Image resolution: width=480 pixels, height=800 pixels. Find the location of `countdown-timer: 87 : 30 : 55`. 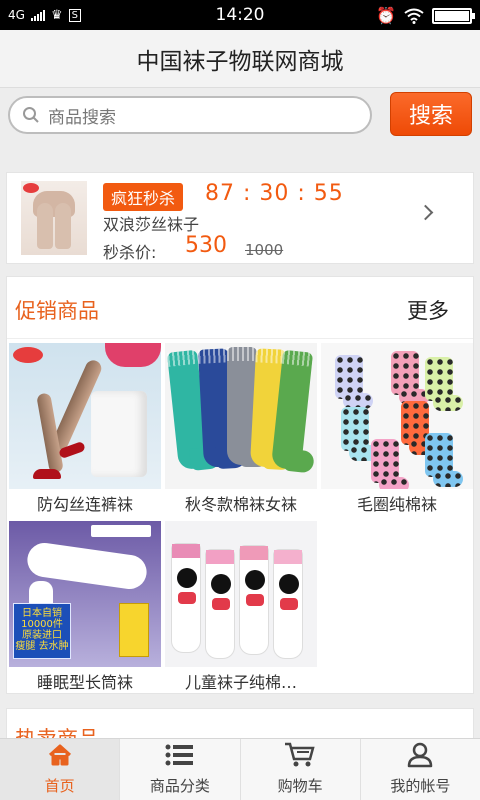

countdown-timer: 87 : 30 : 55 is located at coordinates (274, 193).